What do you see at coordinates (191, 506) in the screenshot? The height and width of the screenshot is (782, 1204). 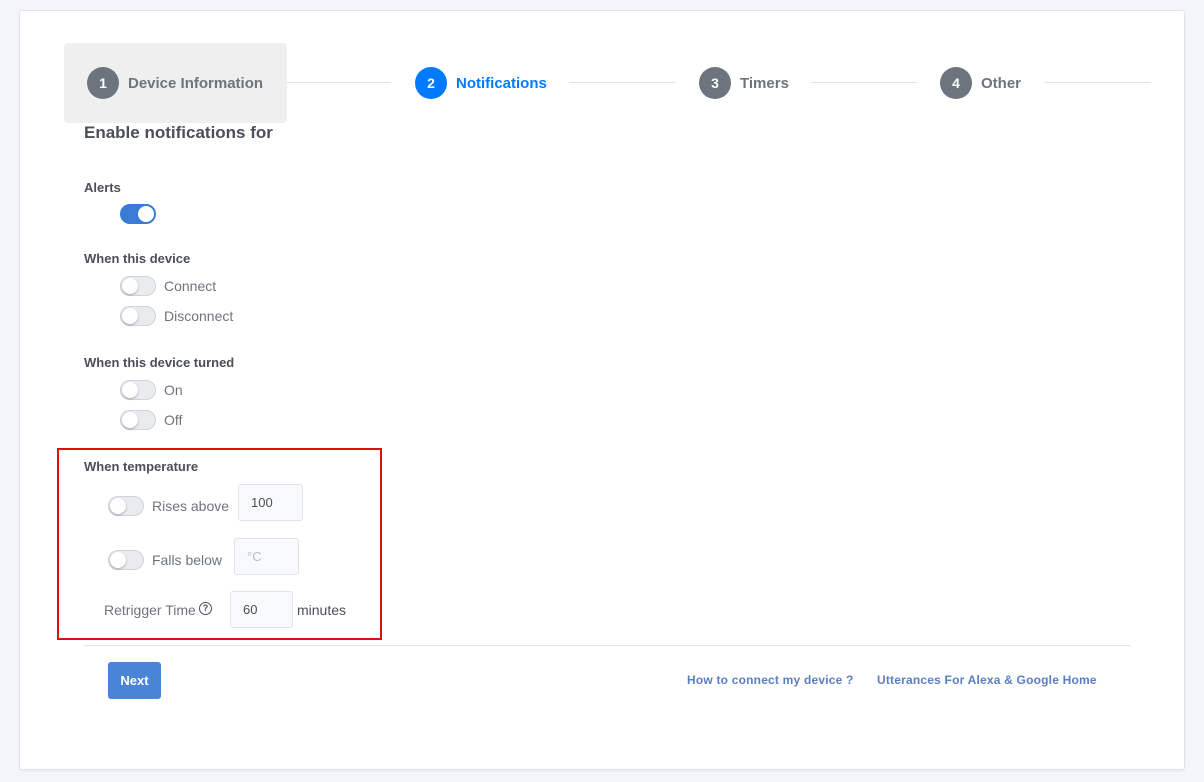 I see `rises-above-label: Rises above` at bounding box center [191, 506].